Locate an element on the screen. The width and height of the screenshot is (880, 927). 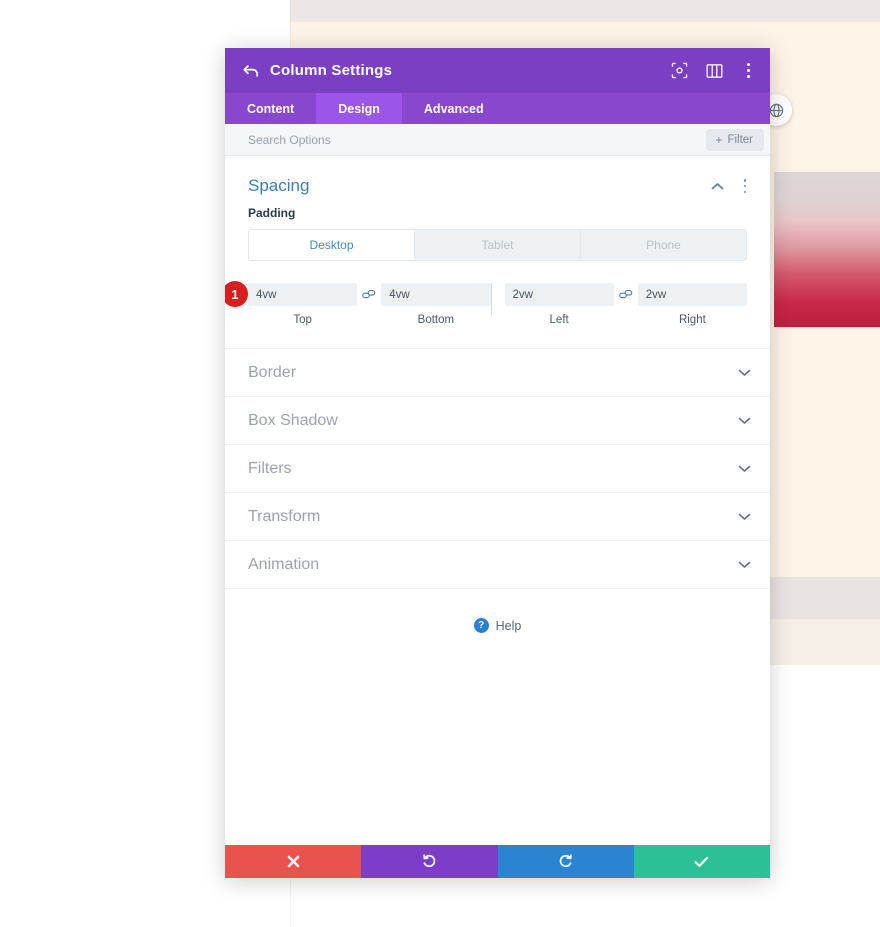
group-animation-title: Animation is located at coordinates (284, 564).